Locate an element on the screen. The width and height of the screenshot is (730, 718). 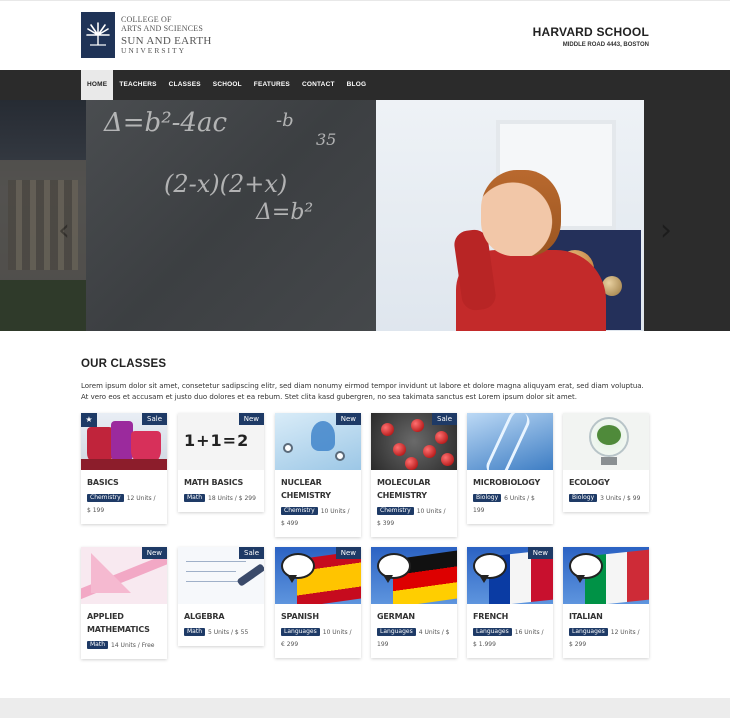
class-card: GERMAN Languages 4 Units / $ 199 is located at coordinates (414, 602).